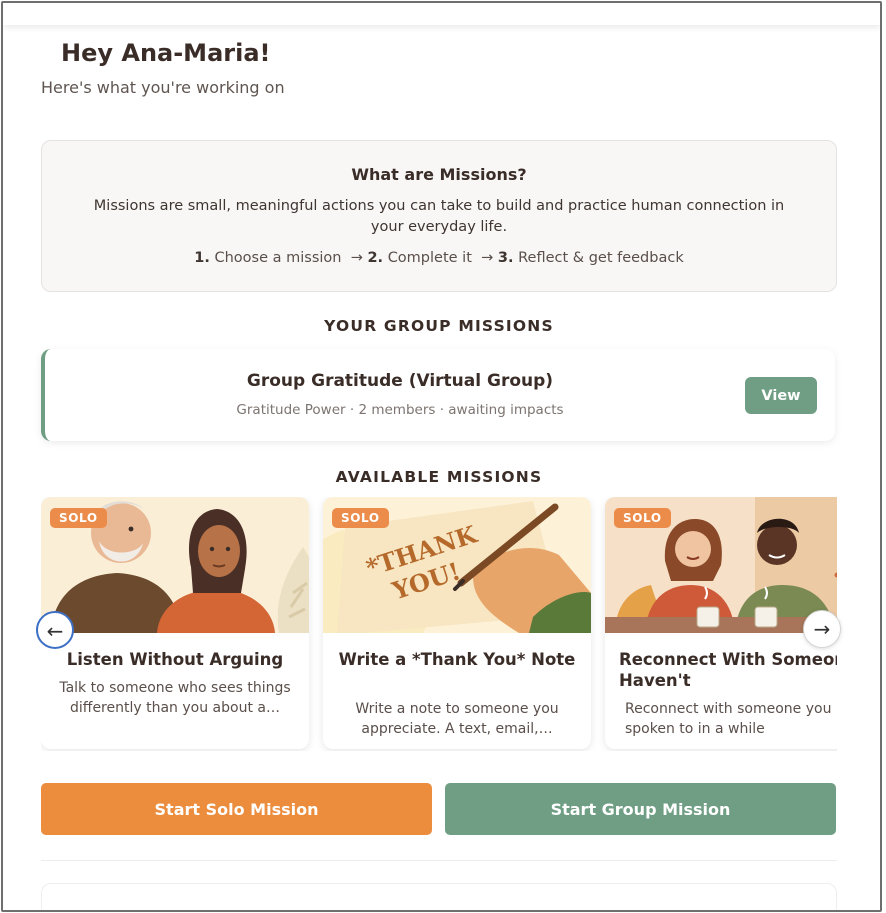 The height and width of the screenshot is (913, 886). Describe the element at coordinates (439, 174) in the screenshot. I see `info-title: What are Missions?` at that location.